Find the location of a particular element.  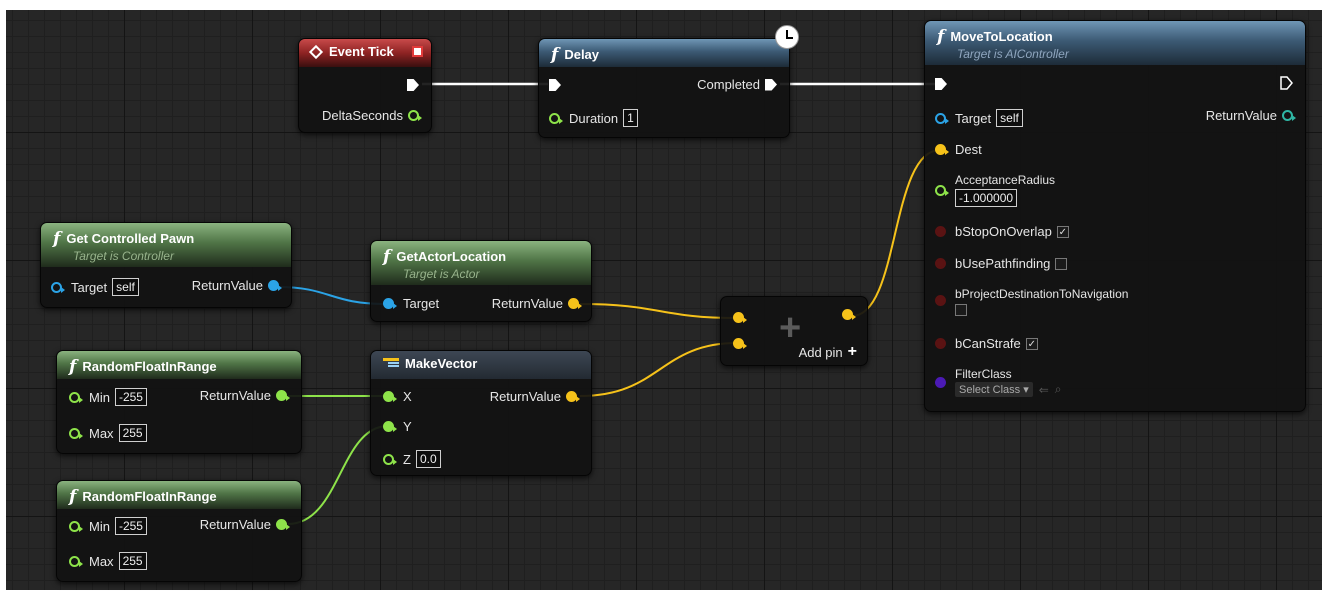

add-vector-node: + Add pin + is located at coordinates (794, 331).